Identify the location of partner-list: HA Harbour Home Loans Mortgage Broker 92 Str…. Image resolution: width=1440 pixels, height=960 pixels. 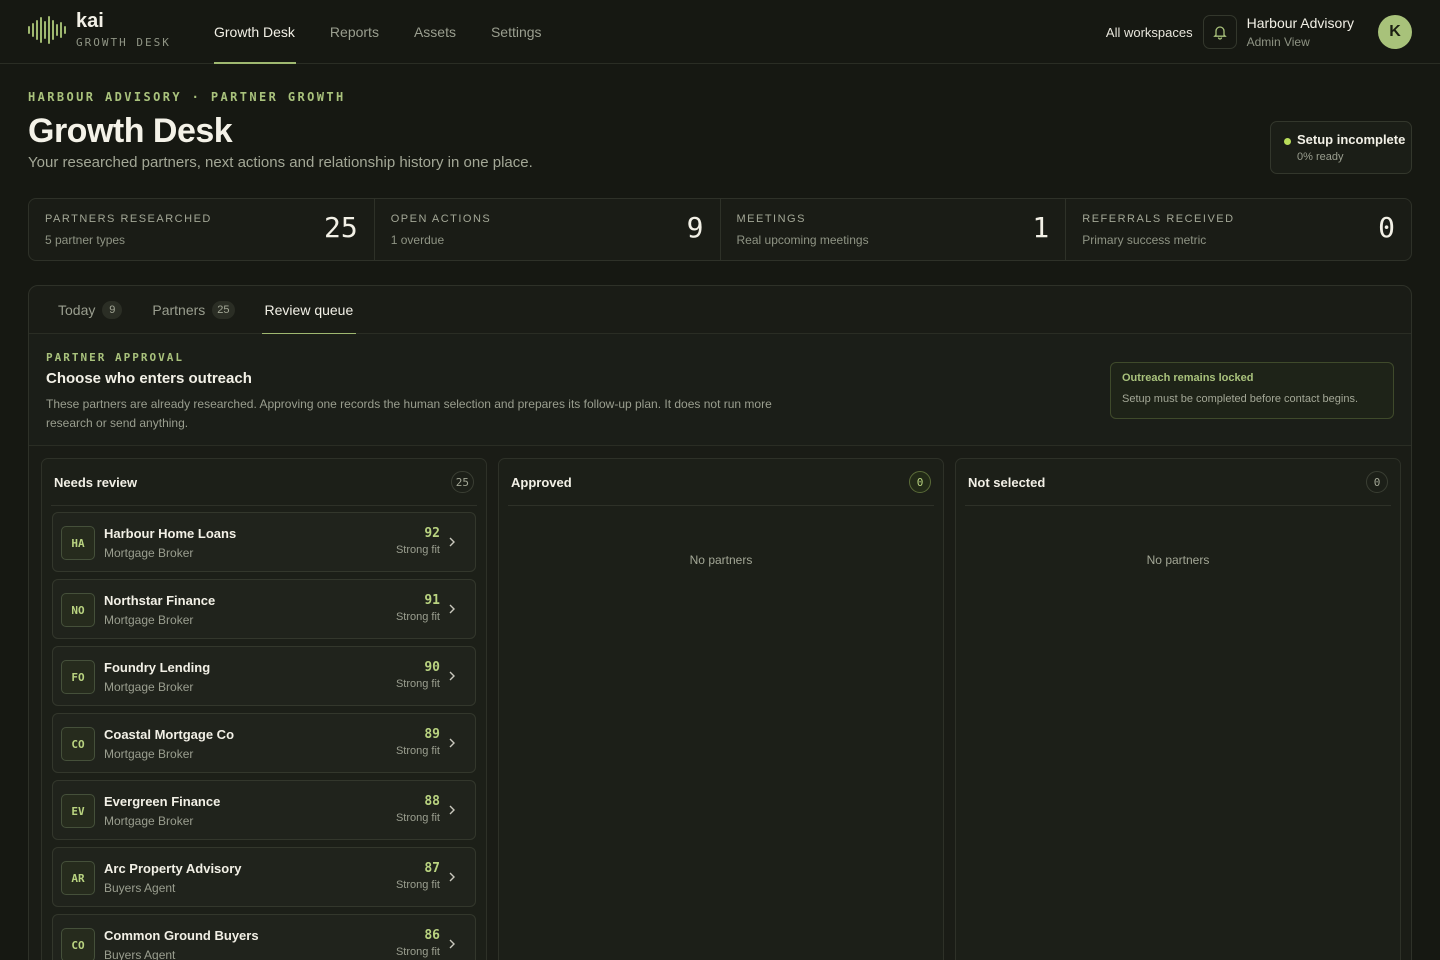
(264, 733).